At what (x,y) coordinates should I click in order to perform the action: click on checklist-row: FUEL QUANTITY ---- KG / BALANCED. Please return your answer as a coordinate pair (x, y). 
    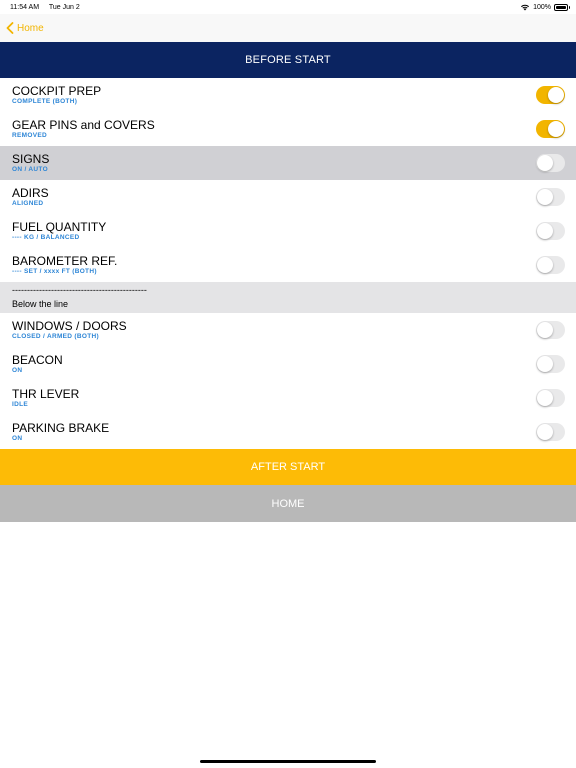
    Looking at the image, I should click on (288, 231).